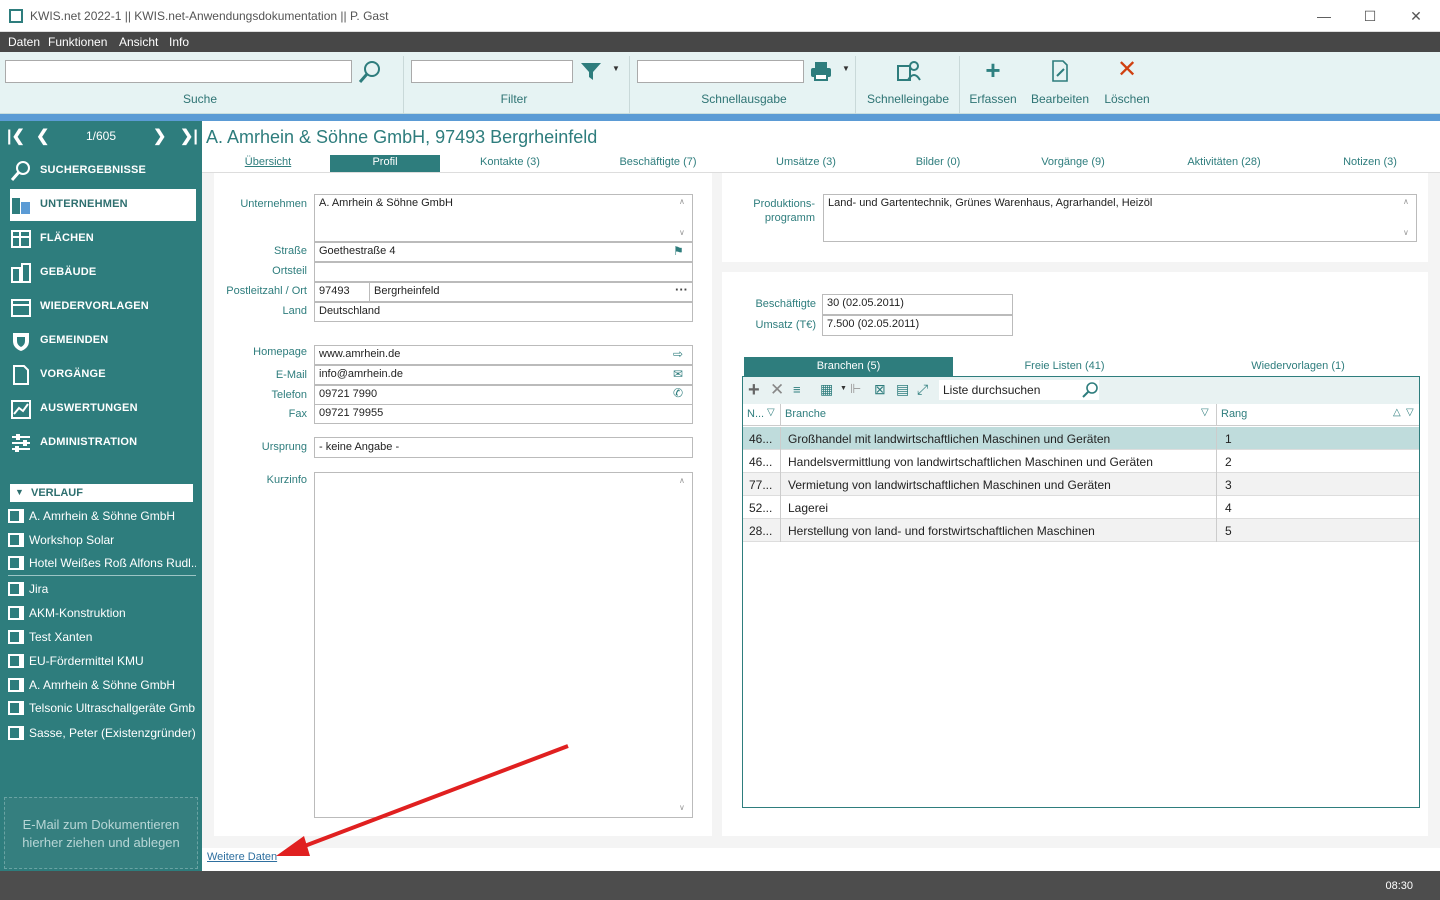 The image size is (1440, 900). I want to click on district-field, so click(503, 272).